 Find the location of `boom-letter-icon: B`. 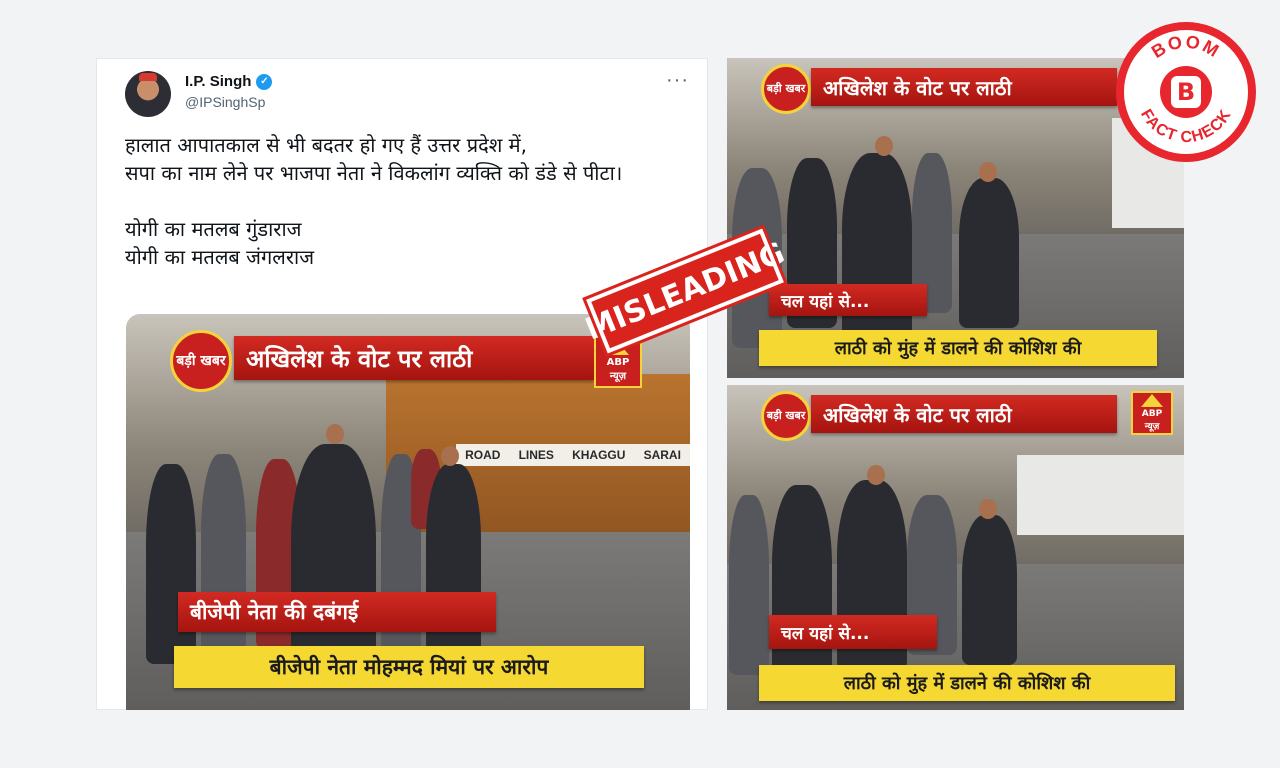

boom-letter-icon: B is located at coordinates (1186, 92).